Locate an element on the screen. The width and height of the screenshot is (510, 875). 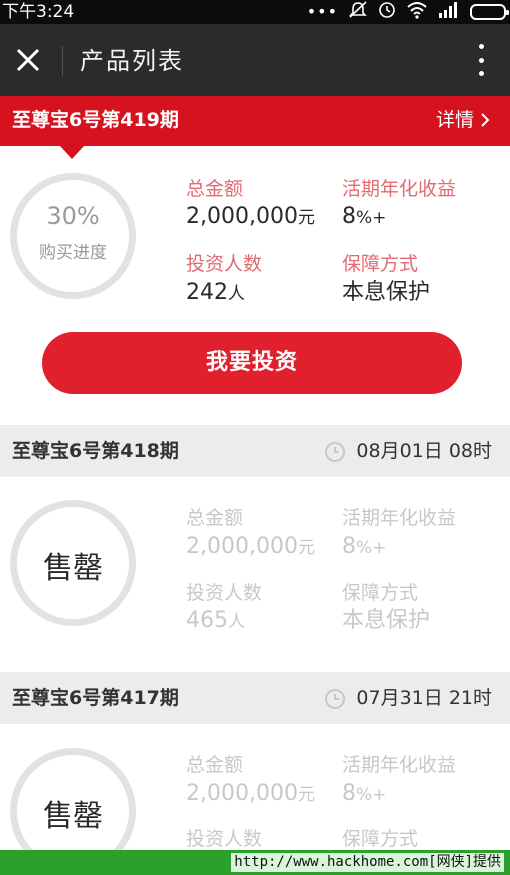
alarm-icon is located at coordinates (387, 12).